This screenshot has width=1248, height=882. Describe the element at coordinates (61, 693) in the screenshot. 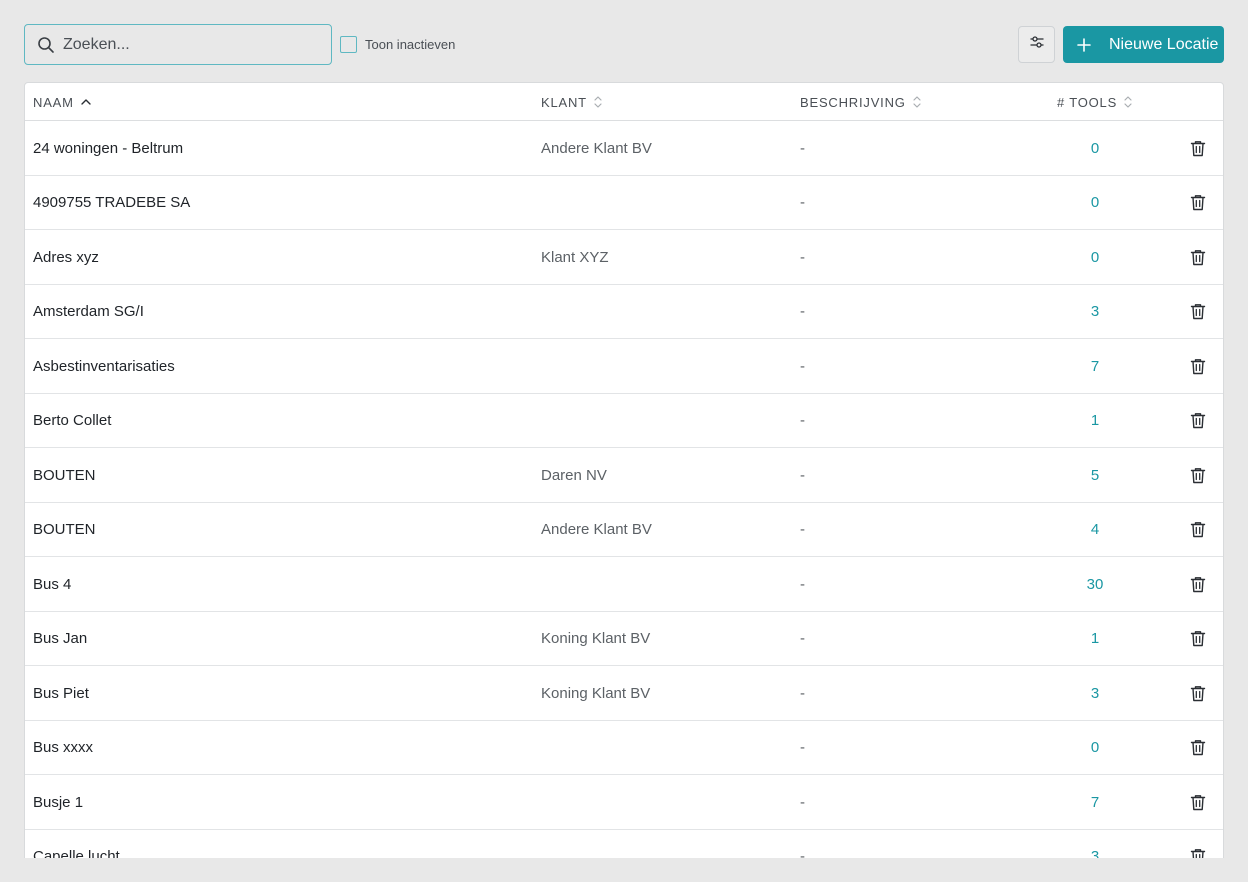

I see `cell-name: Bus Piet` at that location.